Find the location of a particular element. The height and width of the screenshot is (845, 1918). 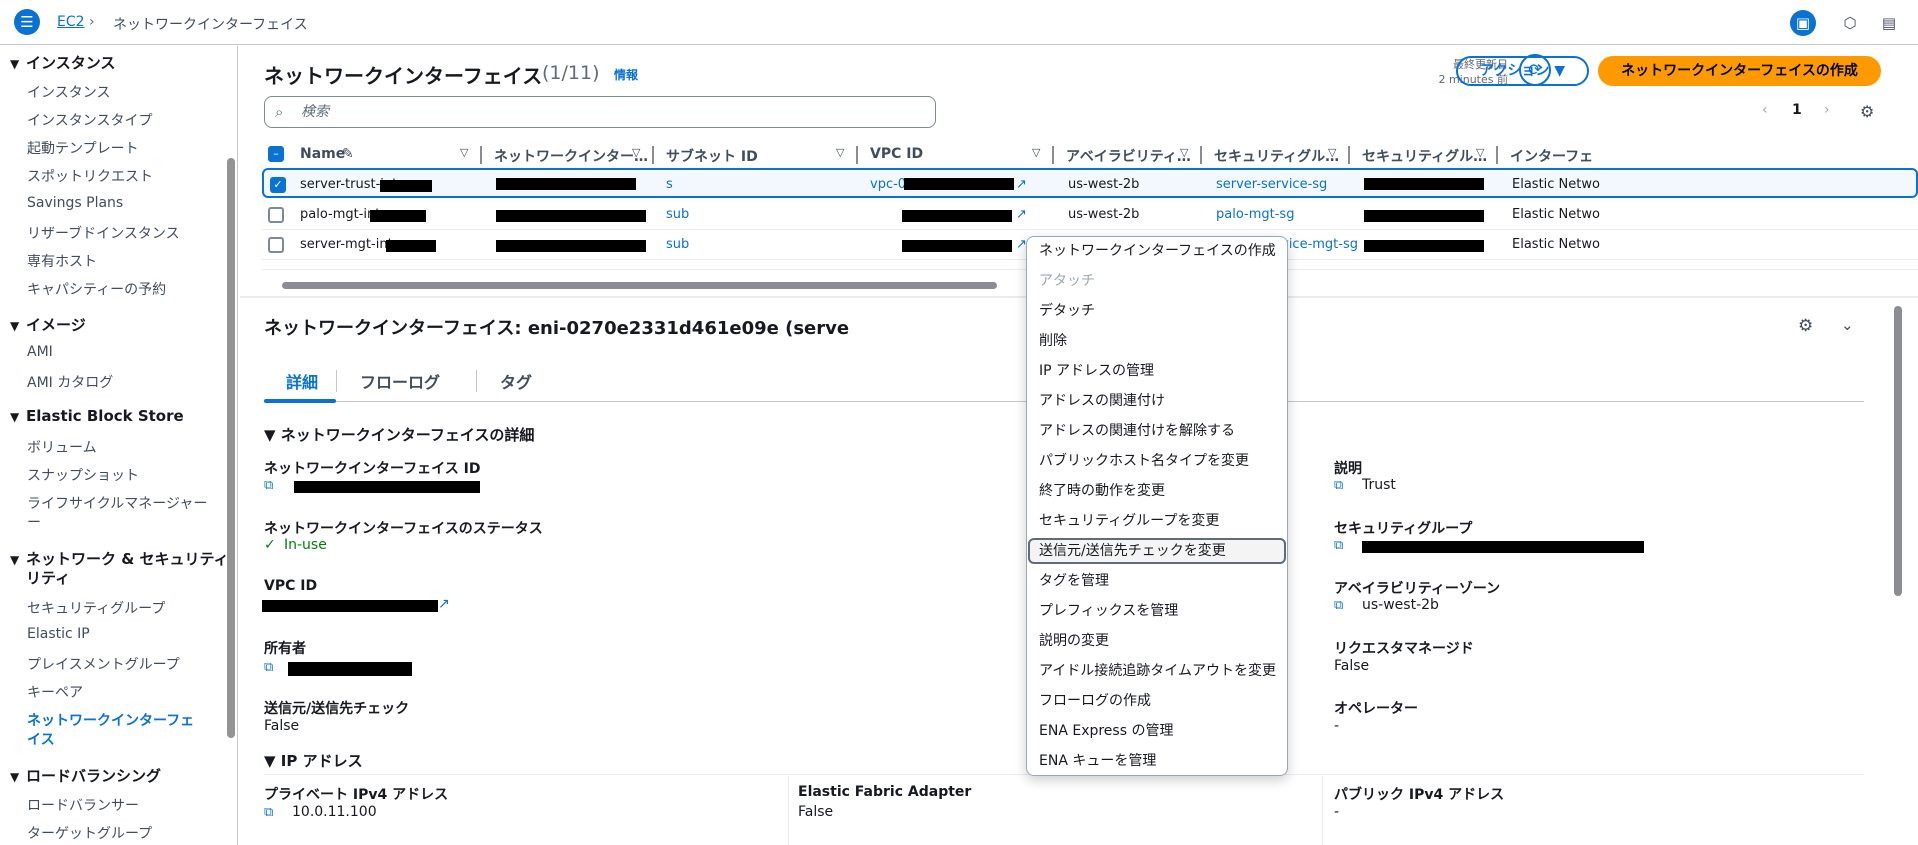

sidebar-item-target-groups: ターゲットグループ is located at coordinates (89, 833).